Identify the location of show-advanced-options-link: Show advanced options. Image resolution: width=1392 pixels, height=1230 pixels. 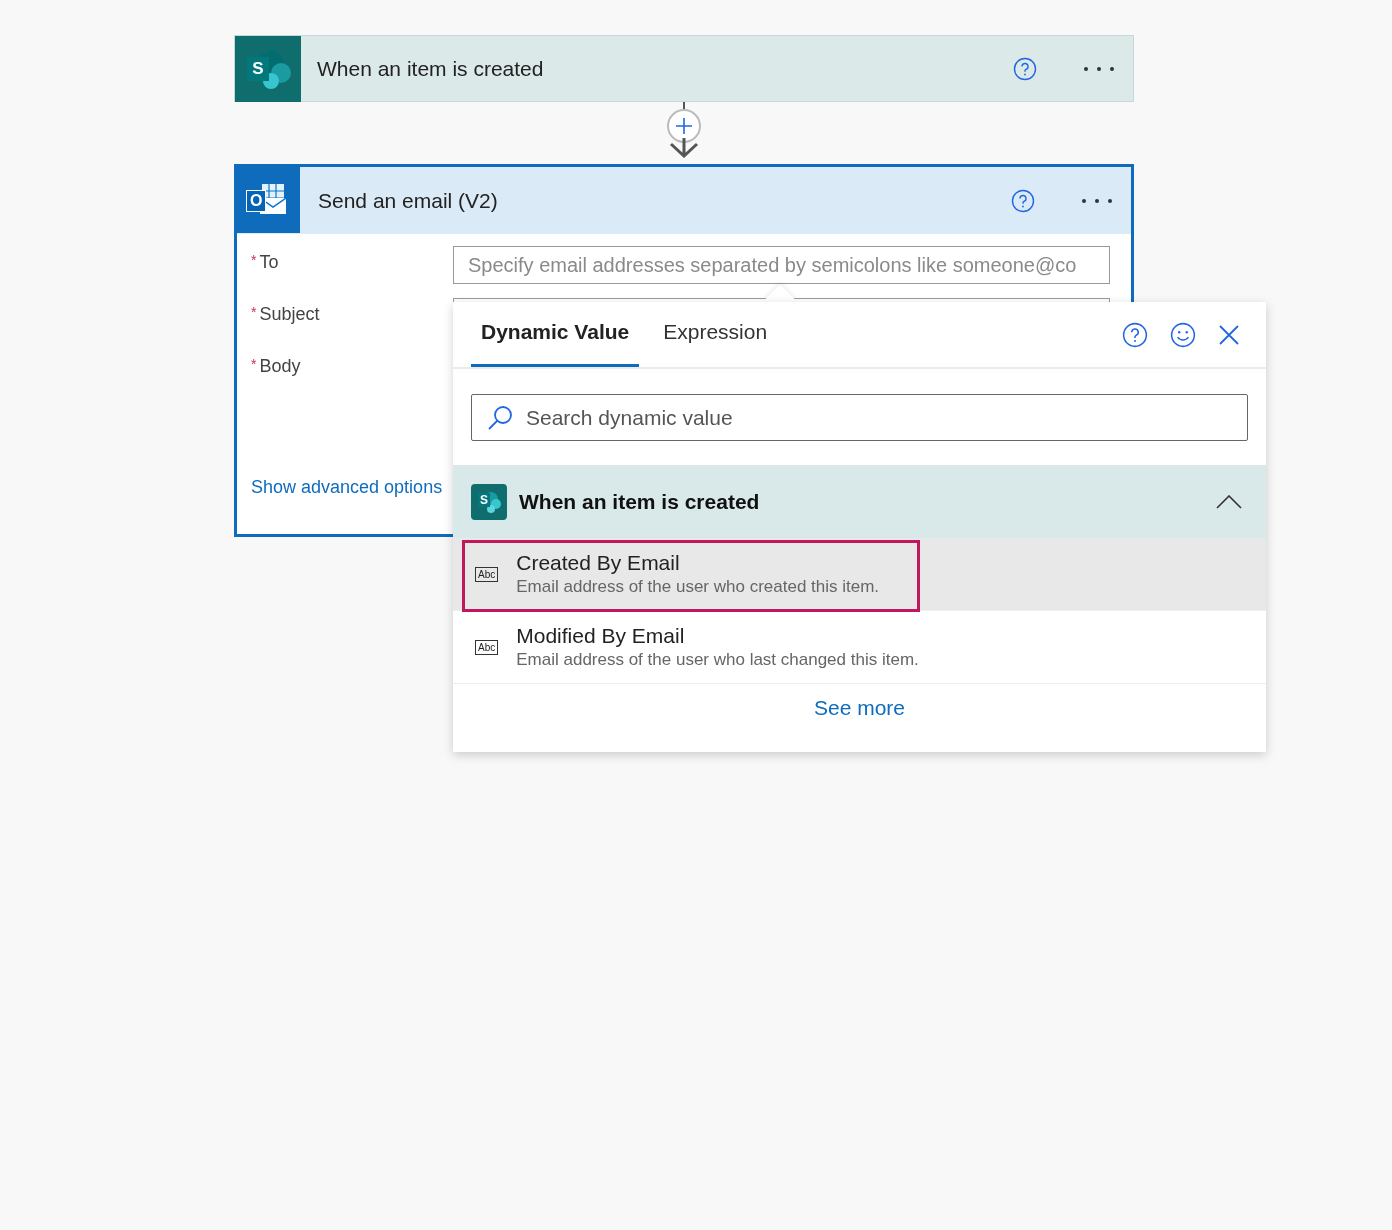
(347, 487).